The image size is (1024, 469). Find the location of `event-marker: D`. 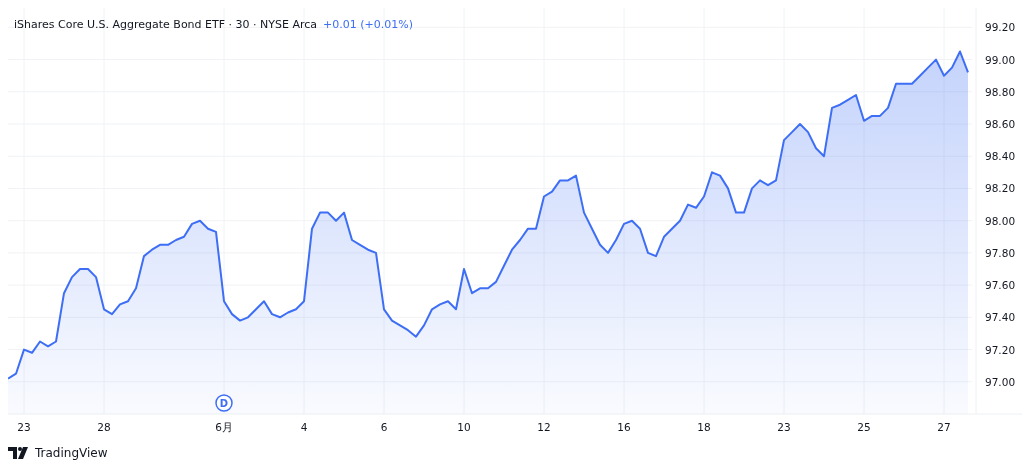

event-marker: D is located at coordinates (224, 403).